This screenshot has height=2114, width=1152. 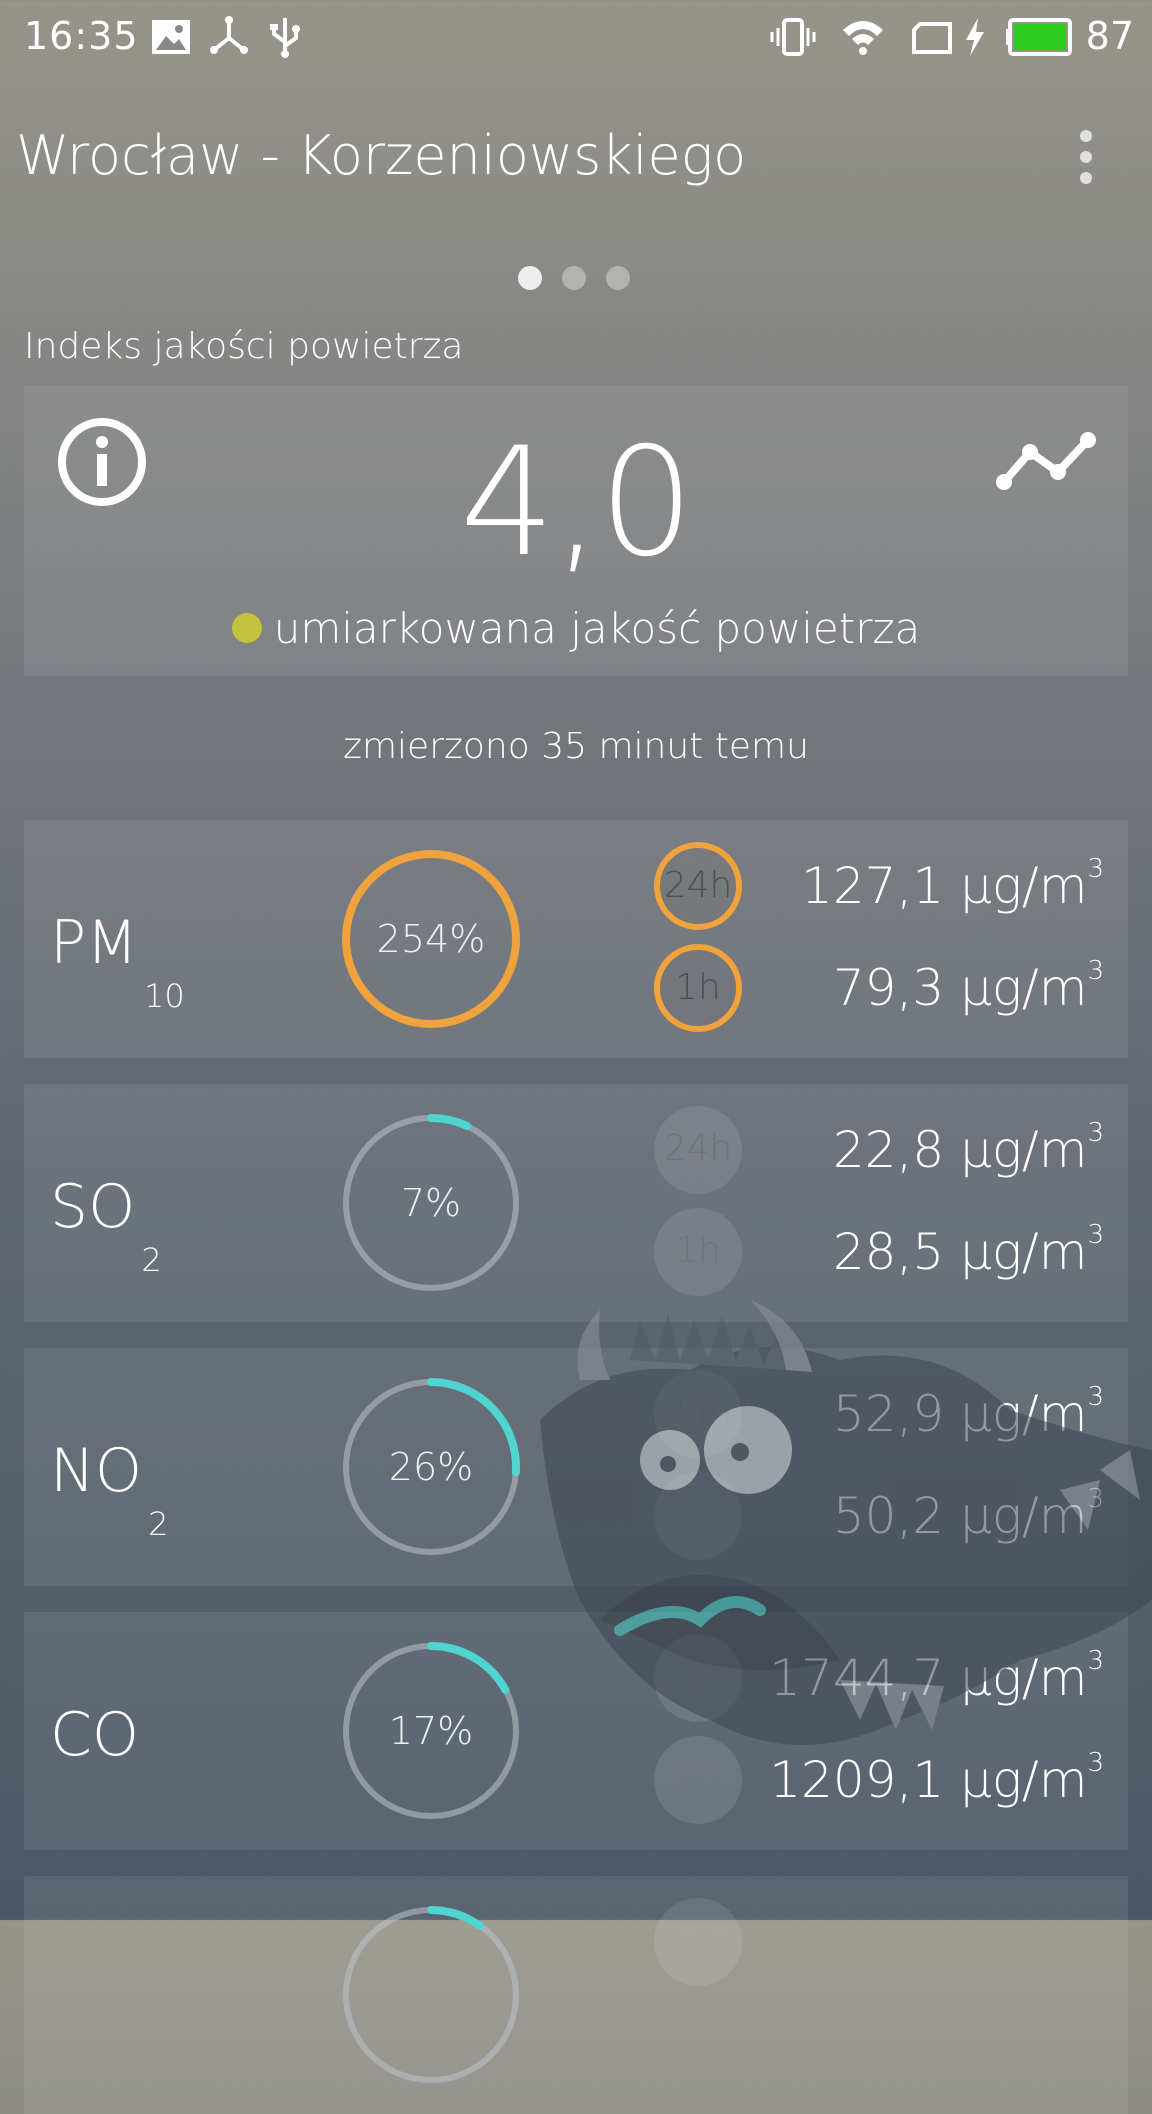 I want to click on measurement-time: zmierzono 35 minut temu, so click(x=576, y=746).